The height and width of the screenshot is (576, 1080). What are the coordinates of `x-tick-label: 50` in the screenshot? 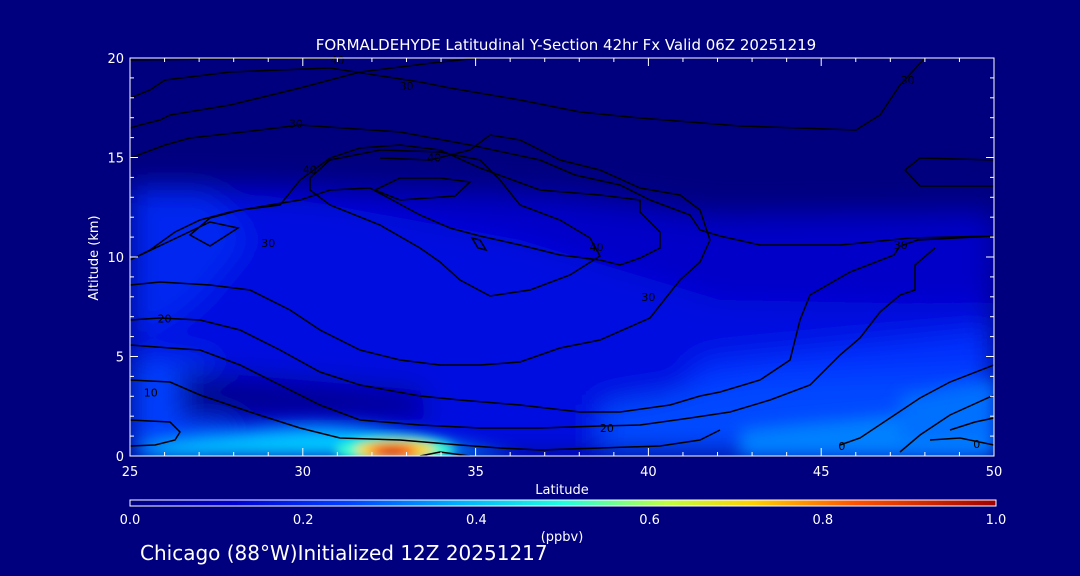 It's located at (994, 472).